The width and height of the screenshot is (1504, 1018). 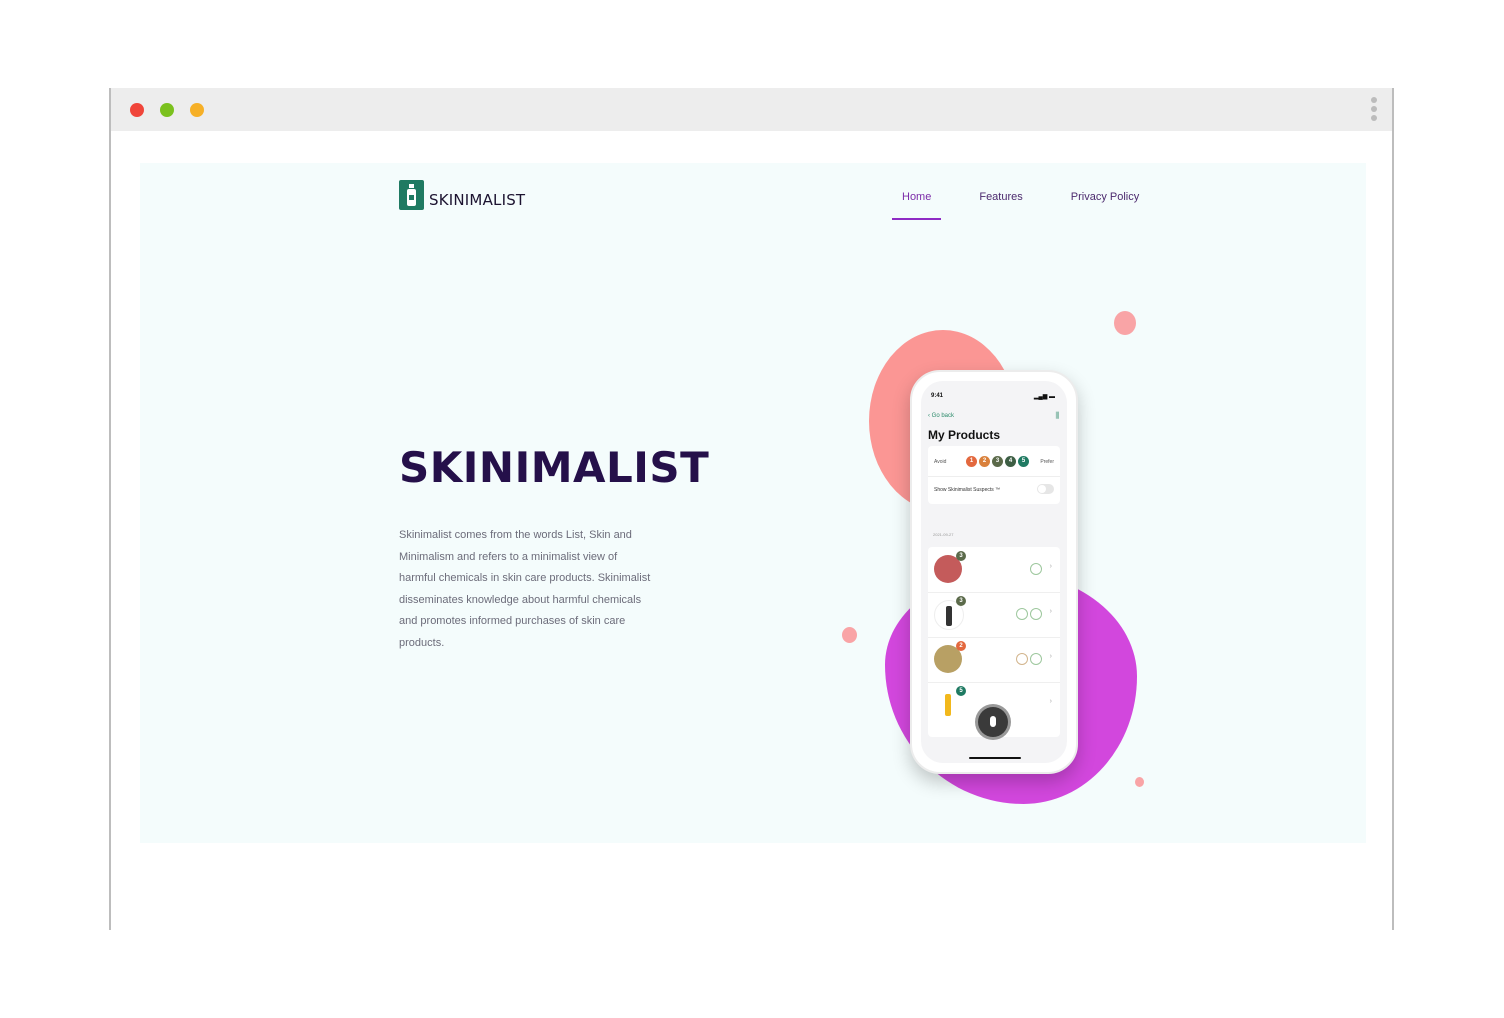 I want to click on nav-features: Features, so click(x=1000, y=197).